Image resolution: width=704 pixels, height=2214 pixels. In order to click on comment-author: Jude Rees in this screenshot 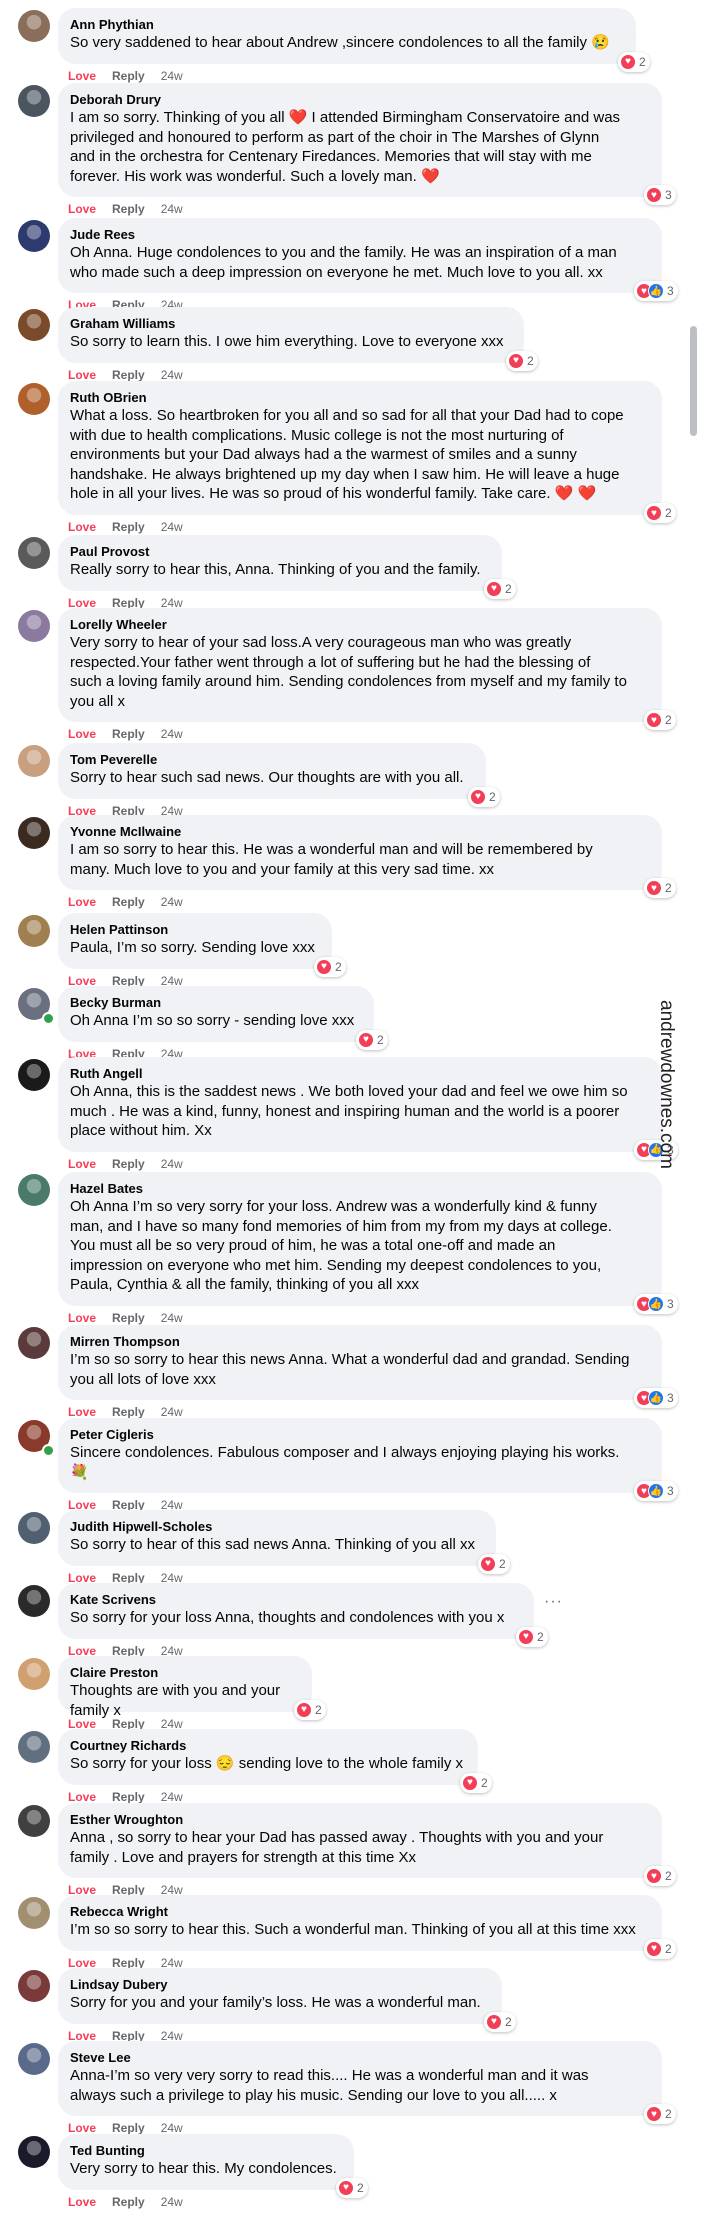, I will do `click(360, 234)`.